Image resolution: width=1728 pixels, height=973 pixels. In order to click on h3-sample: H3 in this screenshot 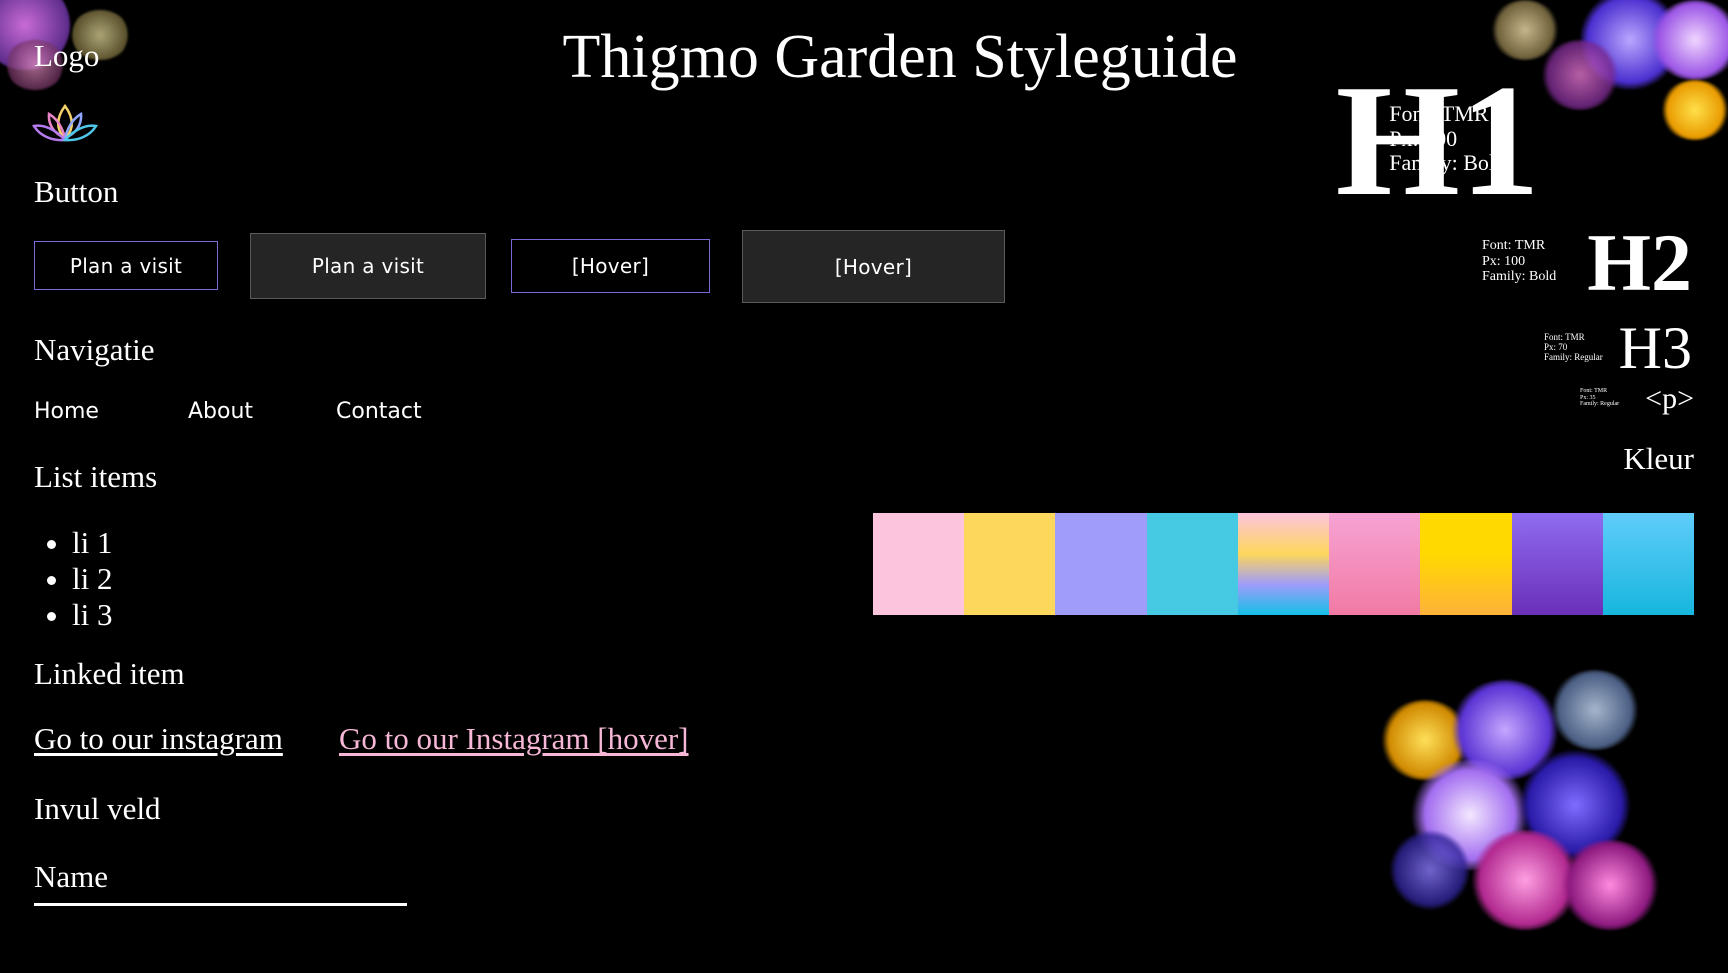, I will do `click(1655, 348)`.